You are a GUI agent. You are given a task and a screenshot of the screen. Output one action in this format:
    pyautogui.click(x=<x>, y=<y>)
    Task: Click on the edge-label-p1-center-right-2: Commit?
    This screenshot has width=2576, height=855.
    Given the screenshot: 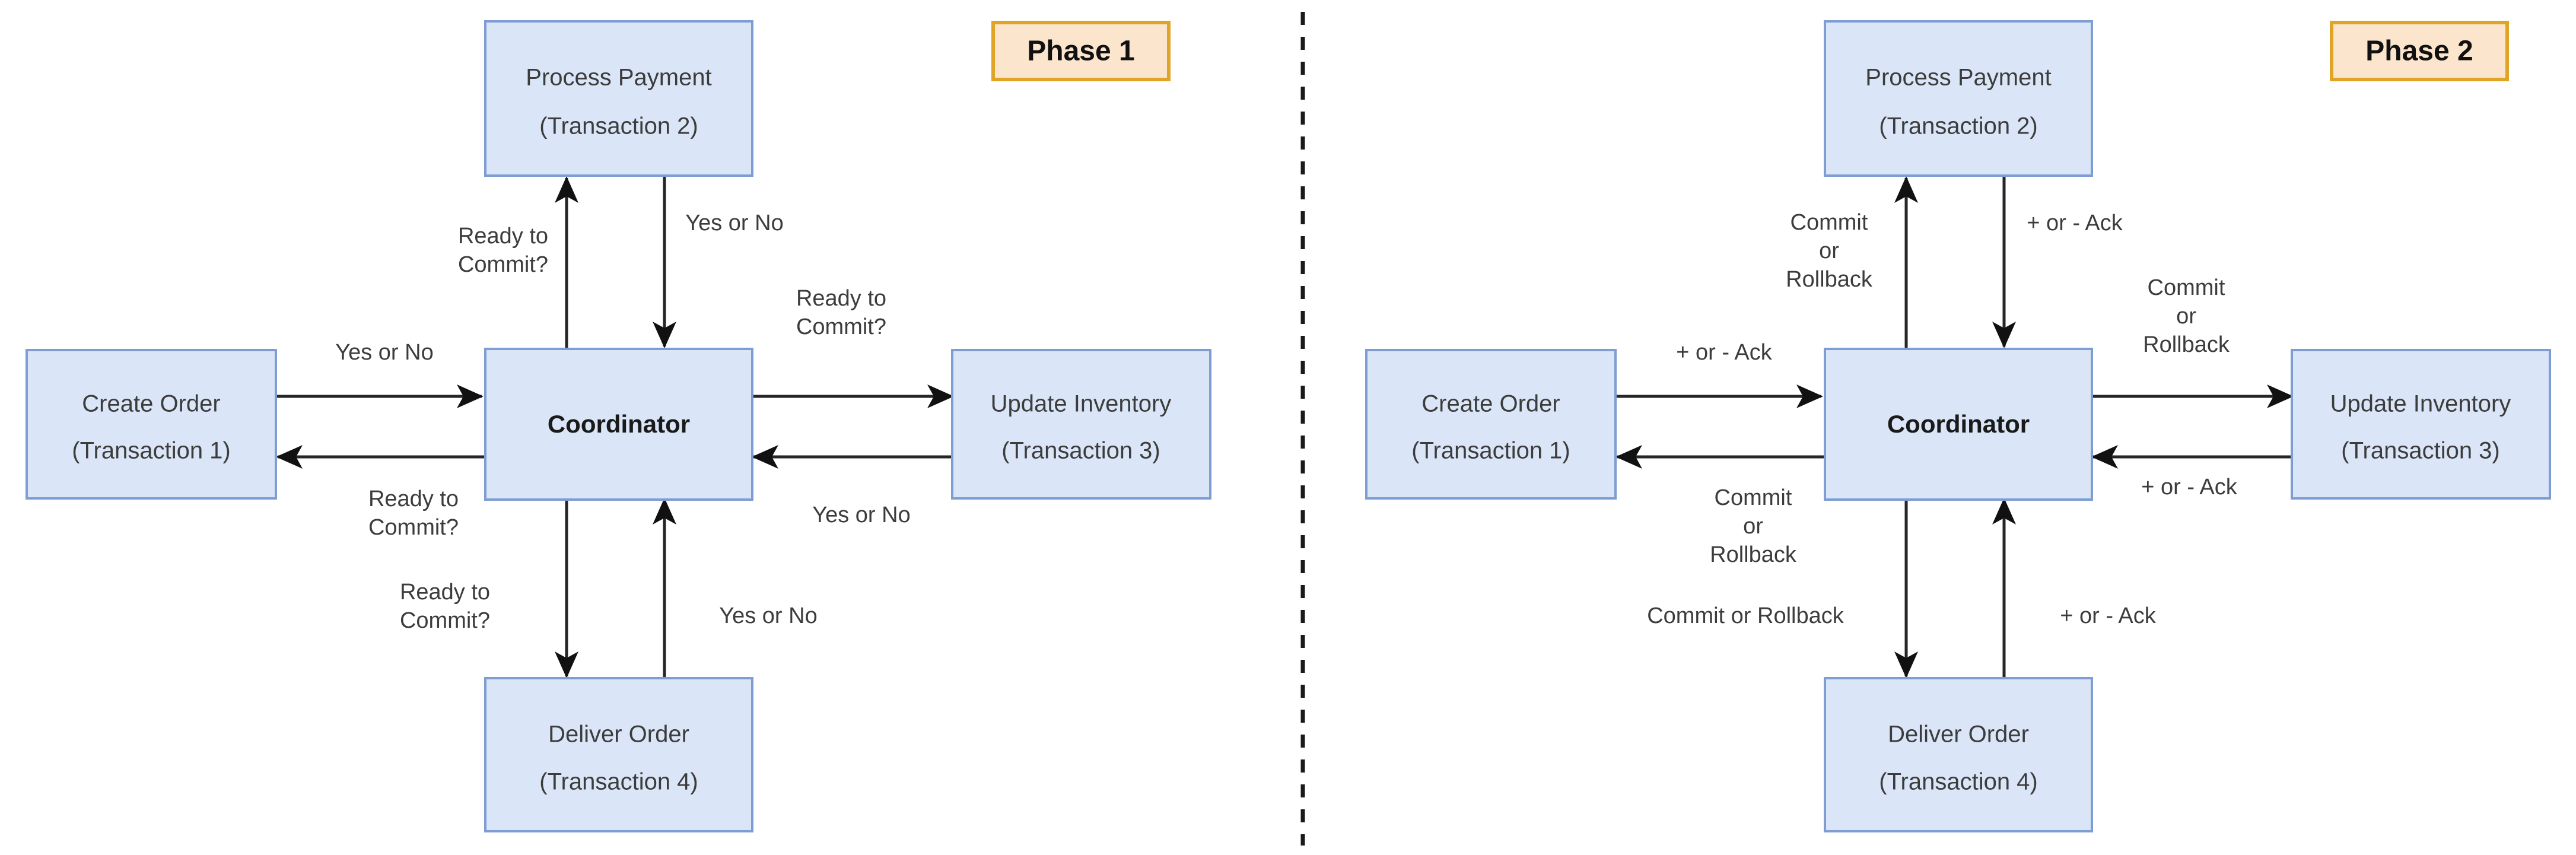 What is the action you would take?
    pyautogui.click(x=841, y=326)
    